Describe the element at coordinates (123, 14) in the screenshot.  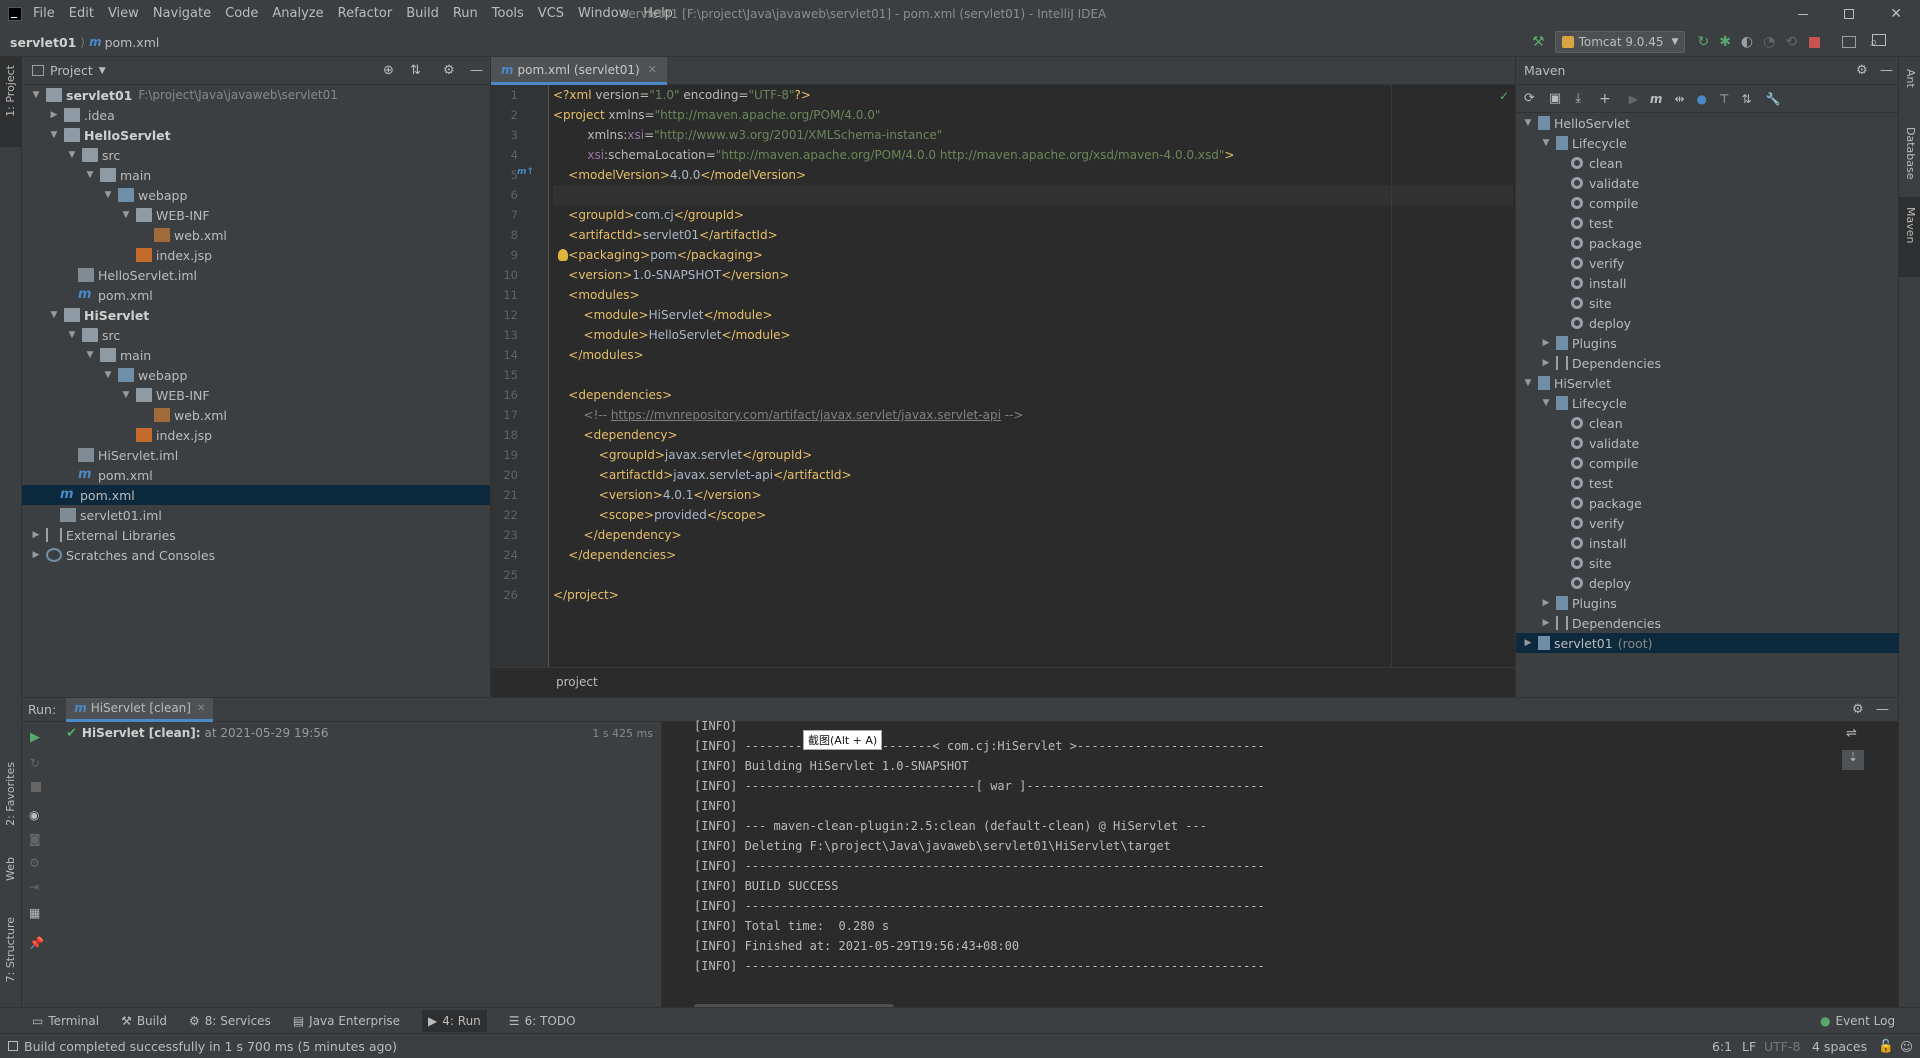
I see `menu-view: View` at that location.